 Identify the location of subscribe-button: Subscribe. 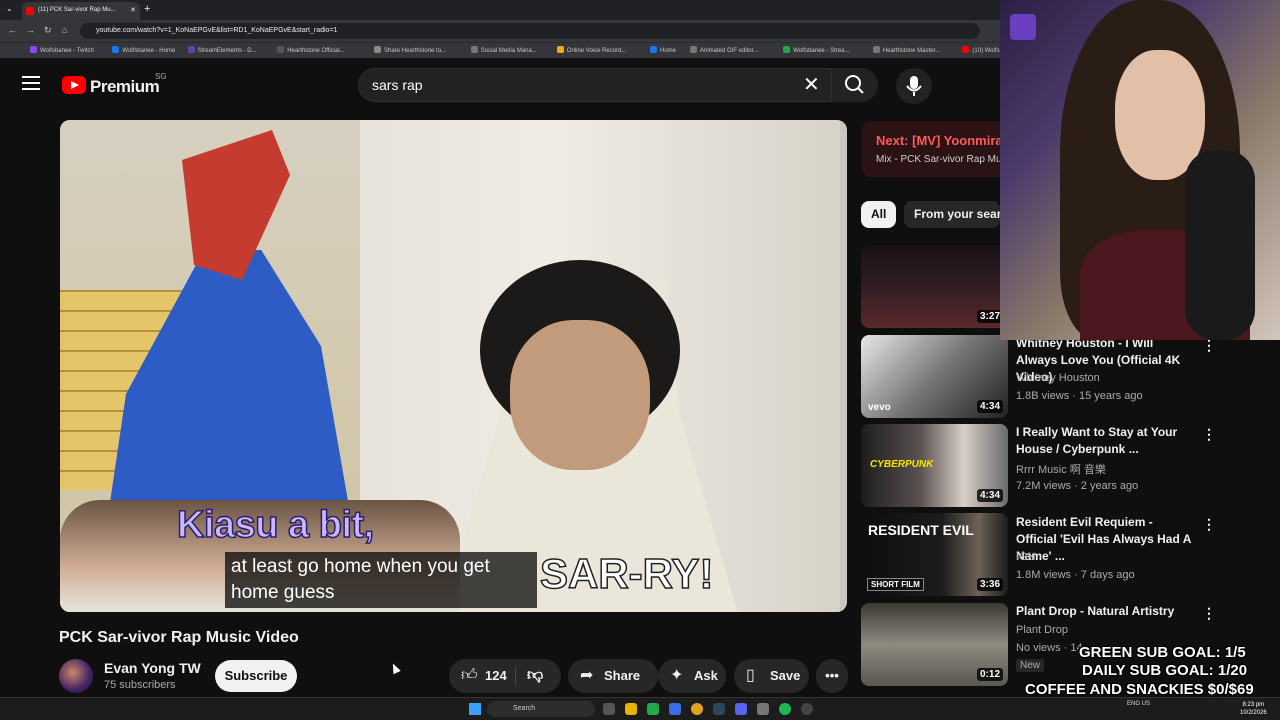
(256, 676).